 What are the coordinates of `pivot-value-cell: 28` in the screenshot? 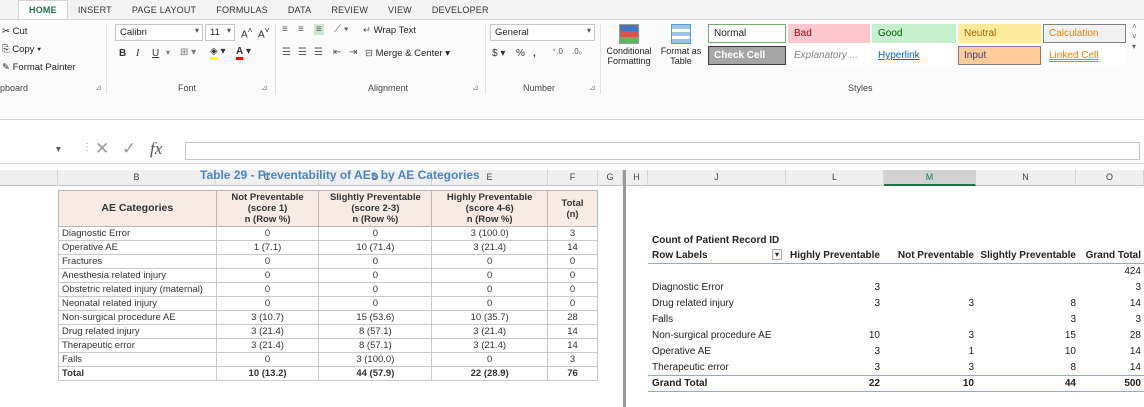 It's located at (1135, 335).